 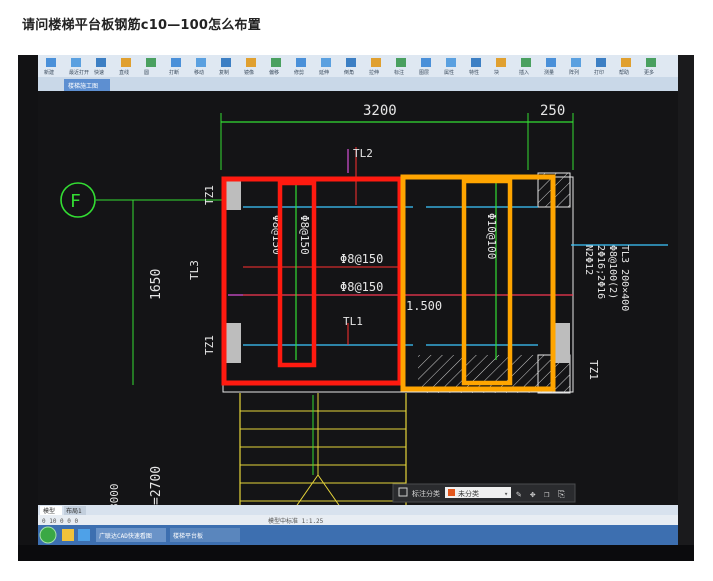 I want to click on label-tl2: TL2, so click(x=363, y=153).